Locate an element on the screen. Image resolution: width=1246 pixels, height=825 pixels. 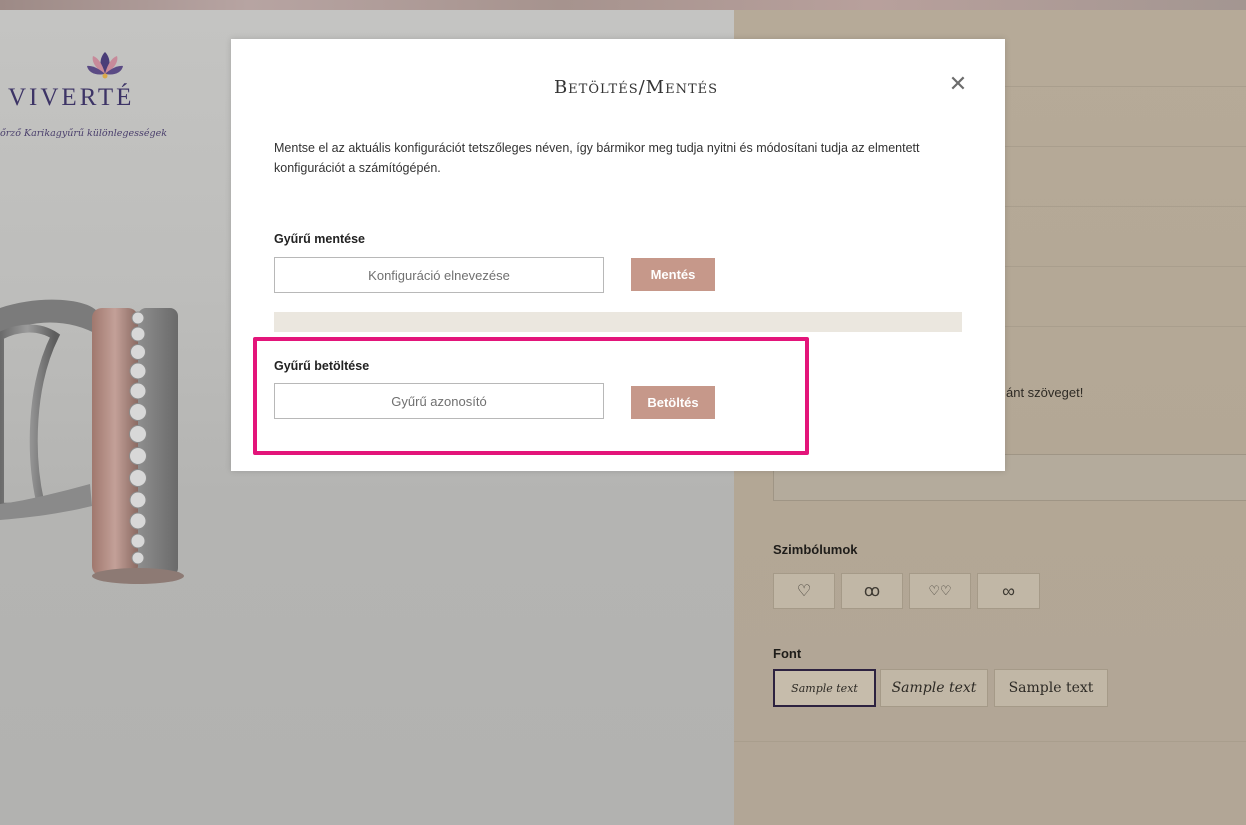
rings-symbol-button: ꝏ is located at coordinates (872, 591).